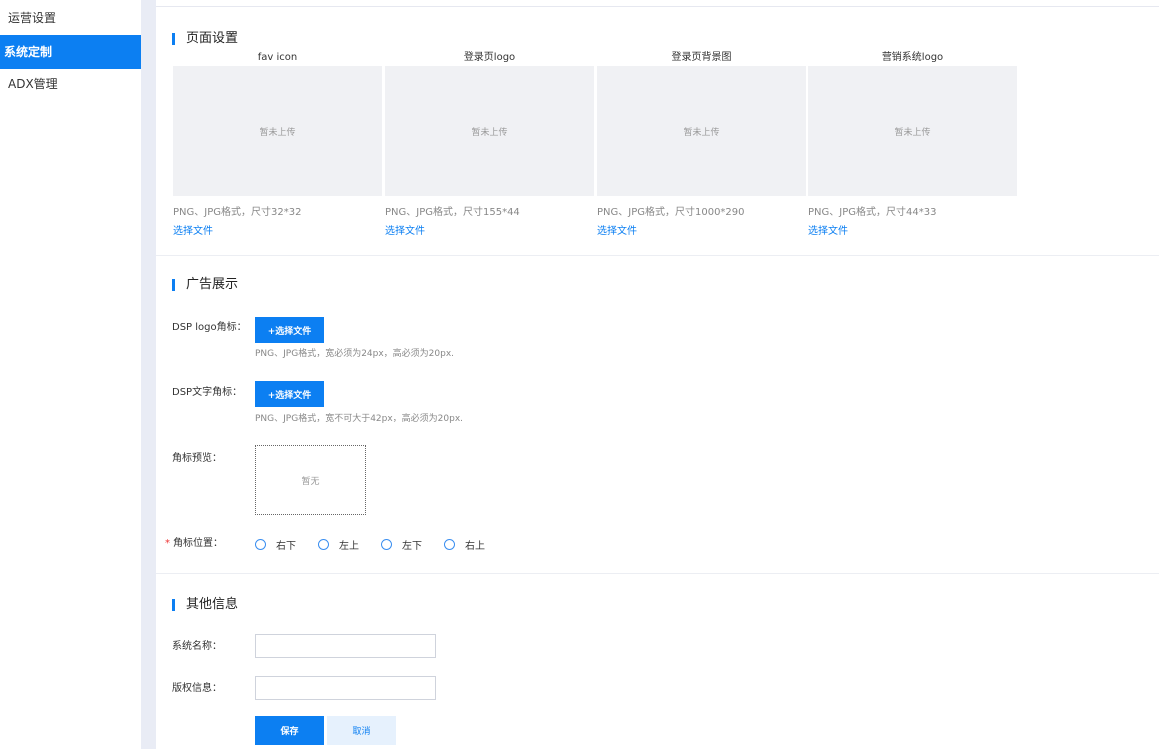  Describe the element at coordinates (349, 546) in the screenshot. I see `radio-label: 左上` at that location.